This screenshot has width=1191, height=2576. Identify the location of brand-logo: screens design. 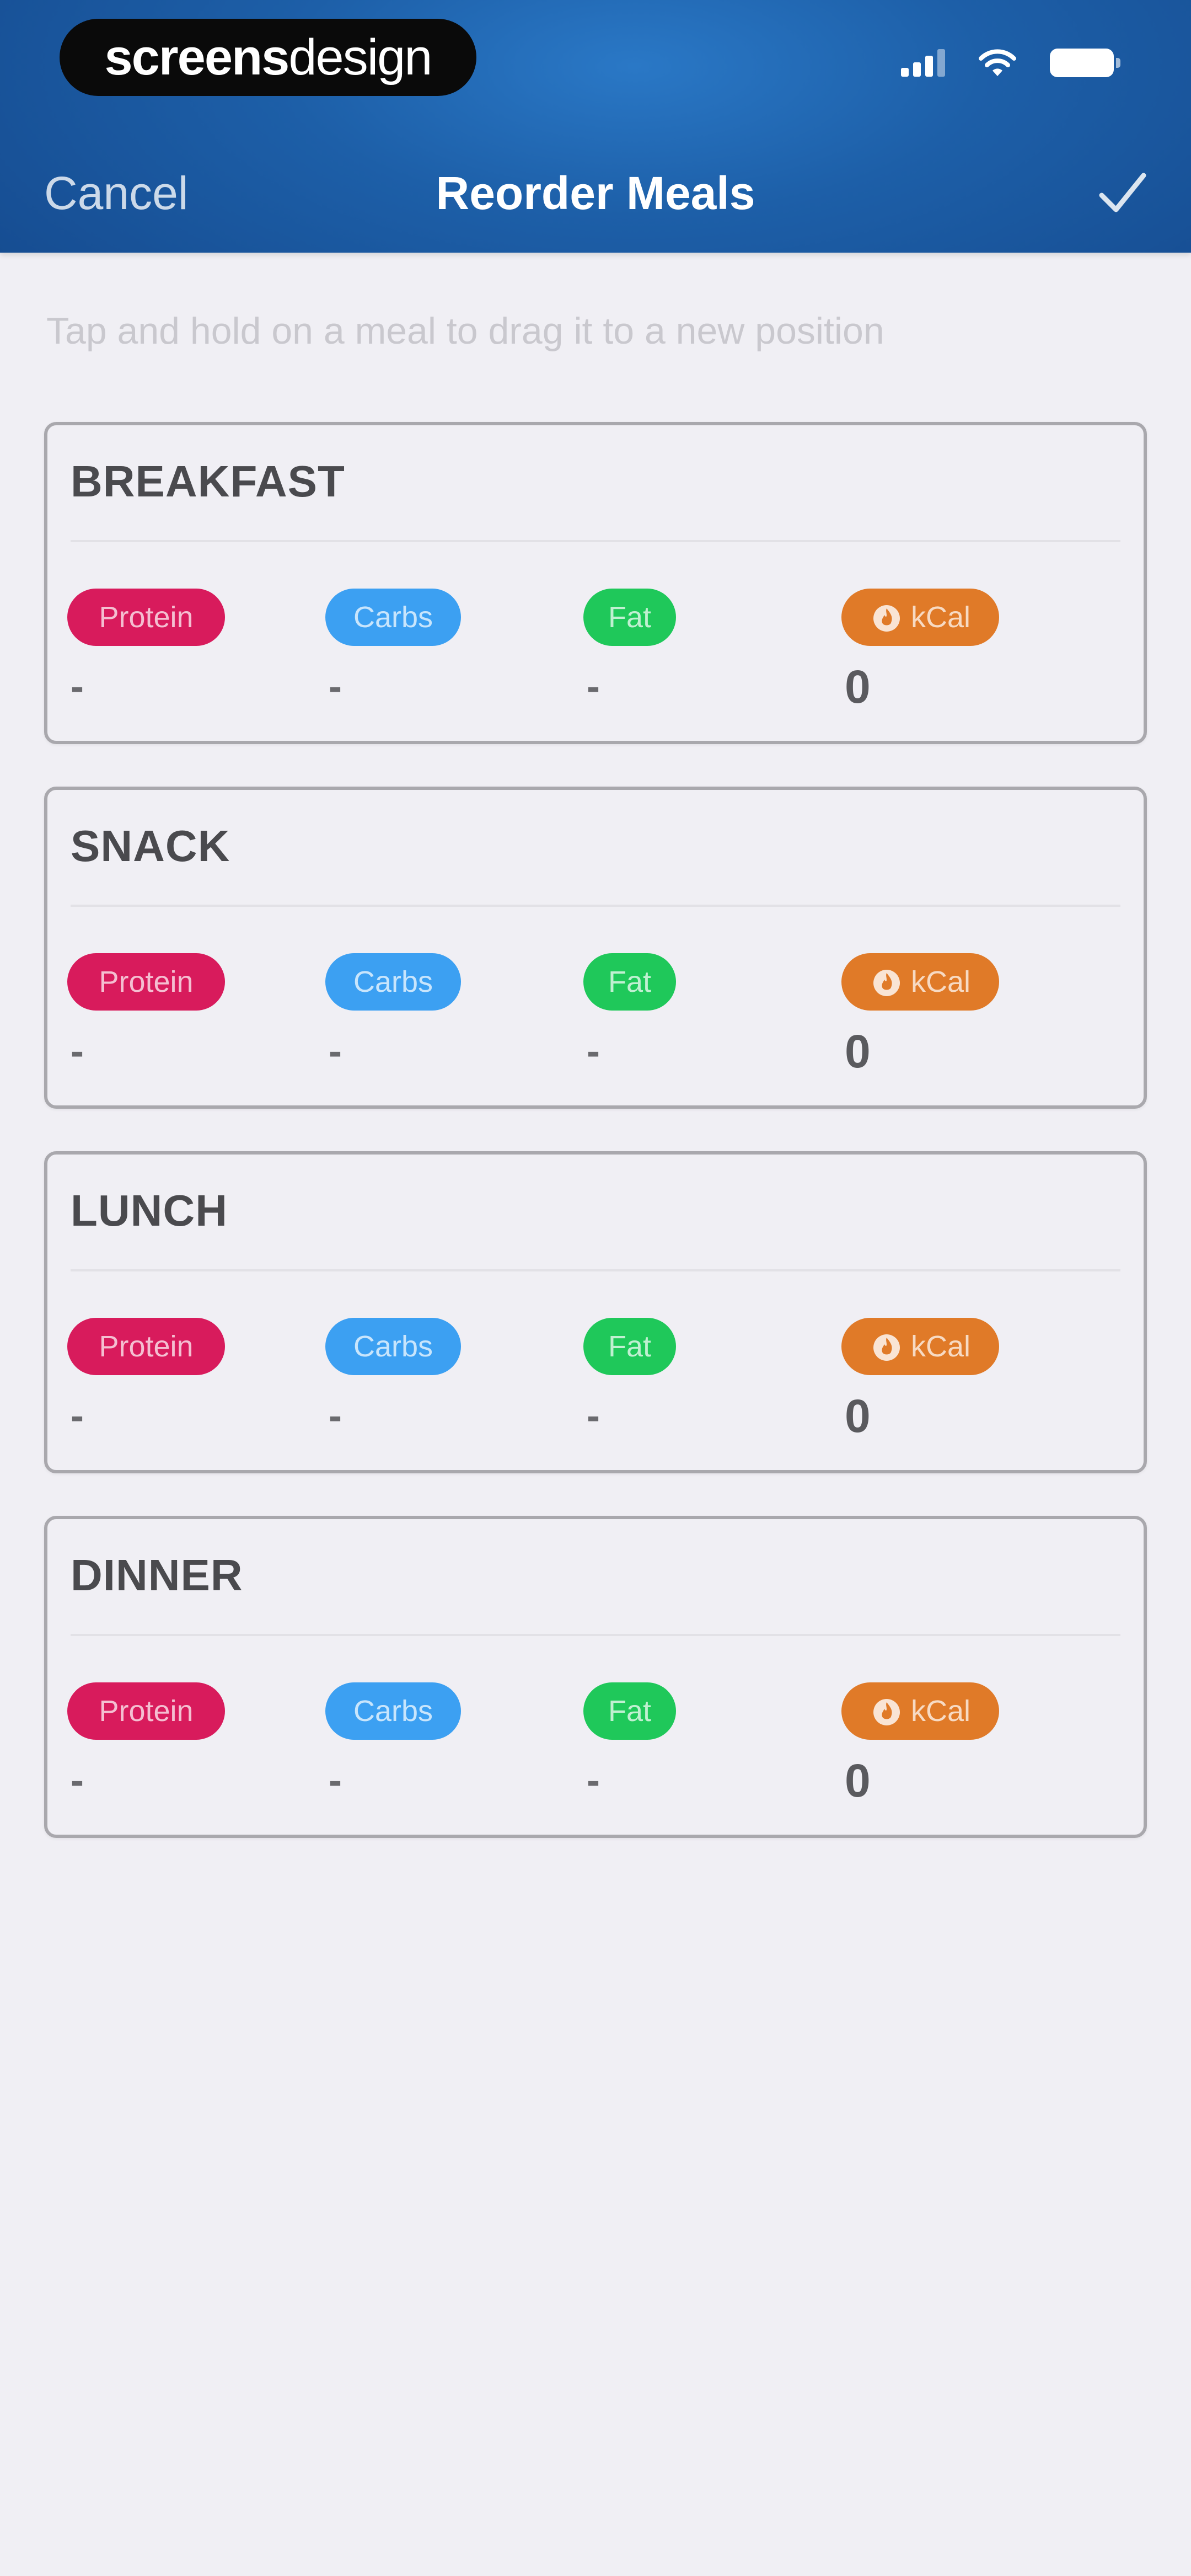
(268, 57).